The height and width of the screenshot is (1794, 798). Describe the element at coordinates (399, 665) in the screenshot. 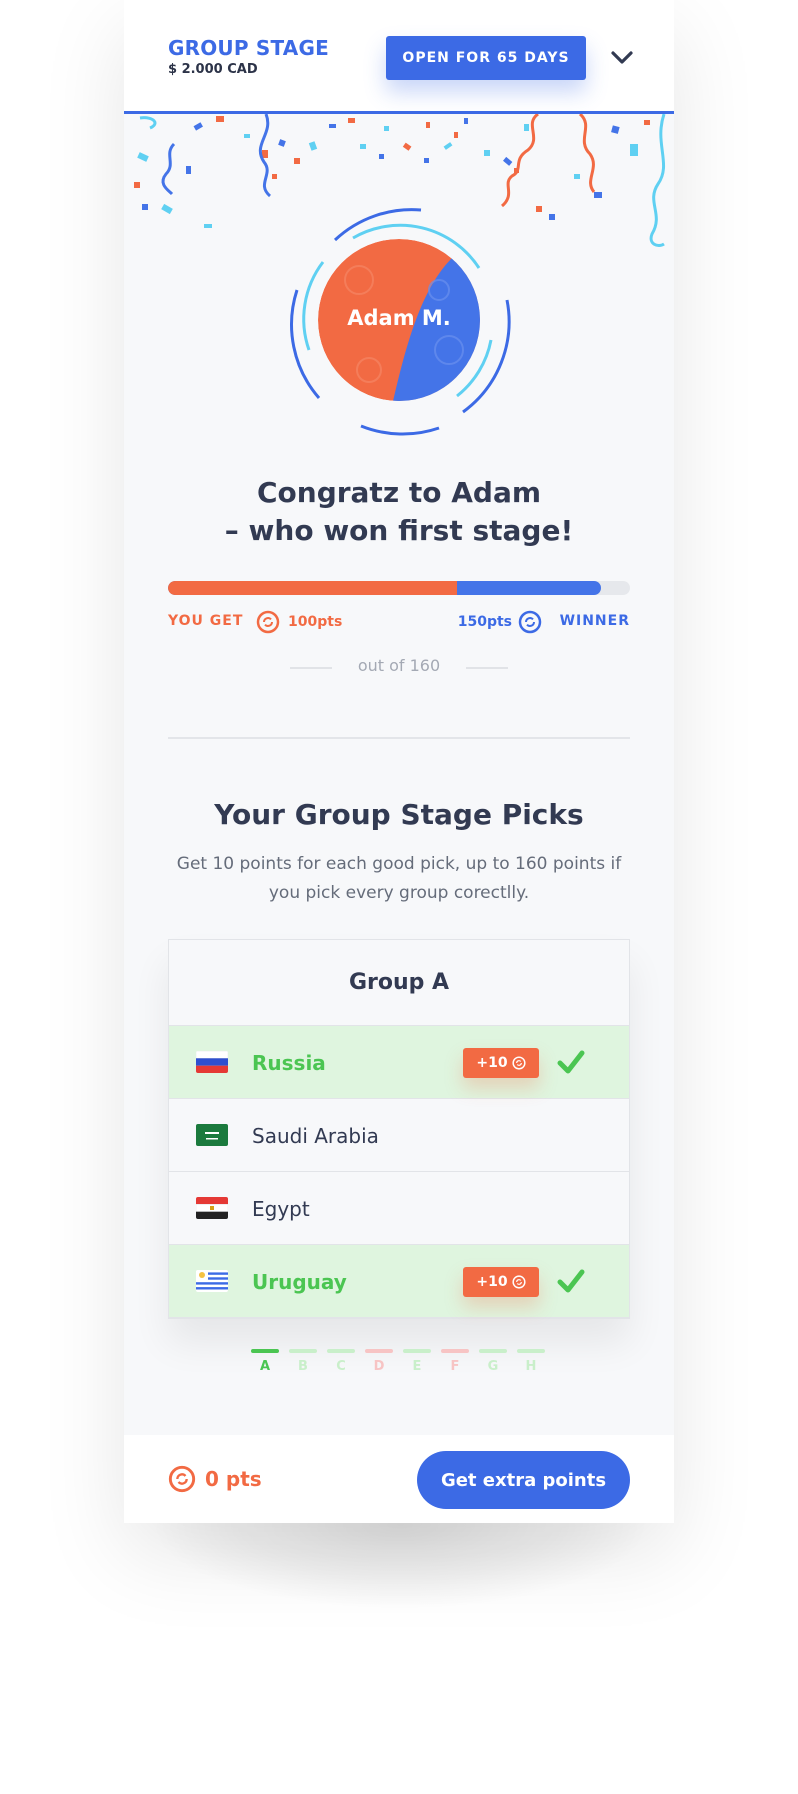

I see `out-of-text: out of 160` at that location.